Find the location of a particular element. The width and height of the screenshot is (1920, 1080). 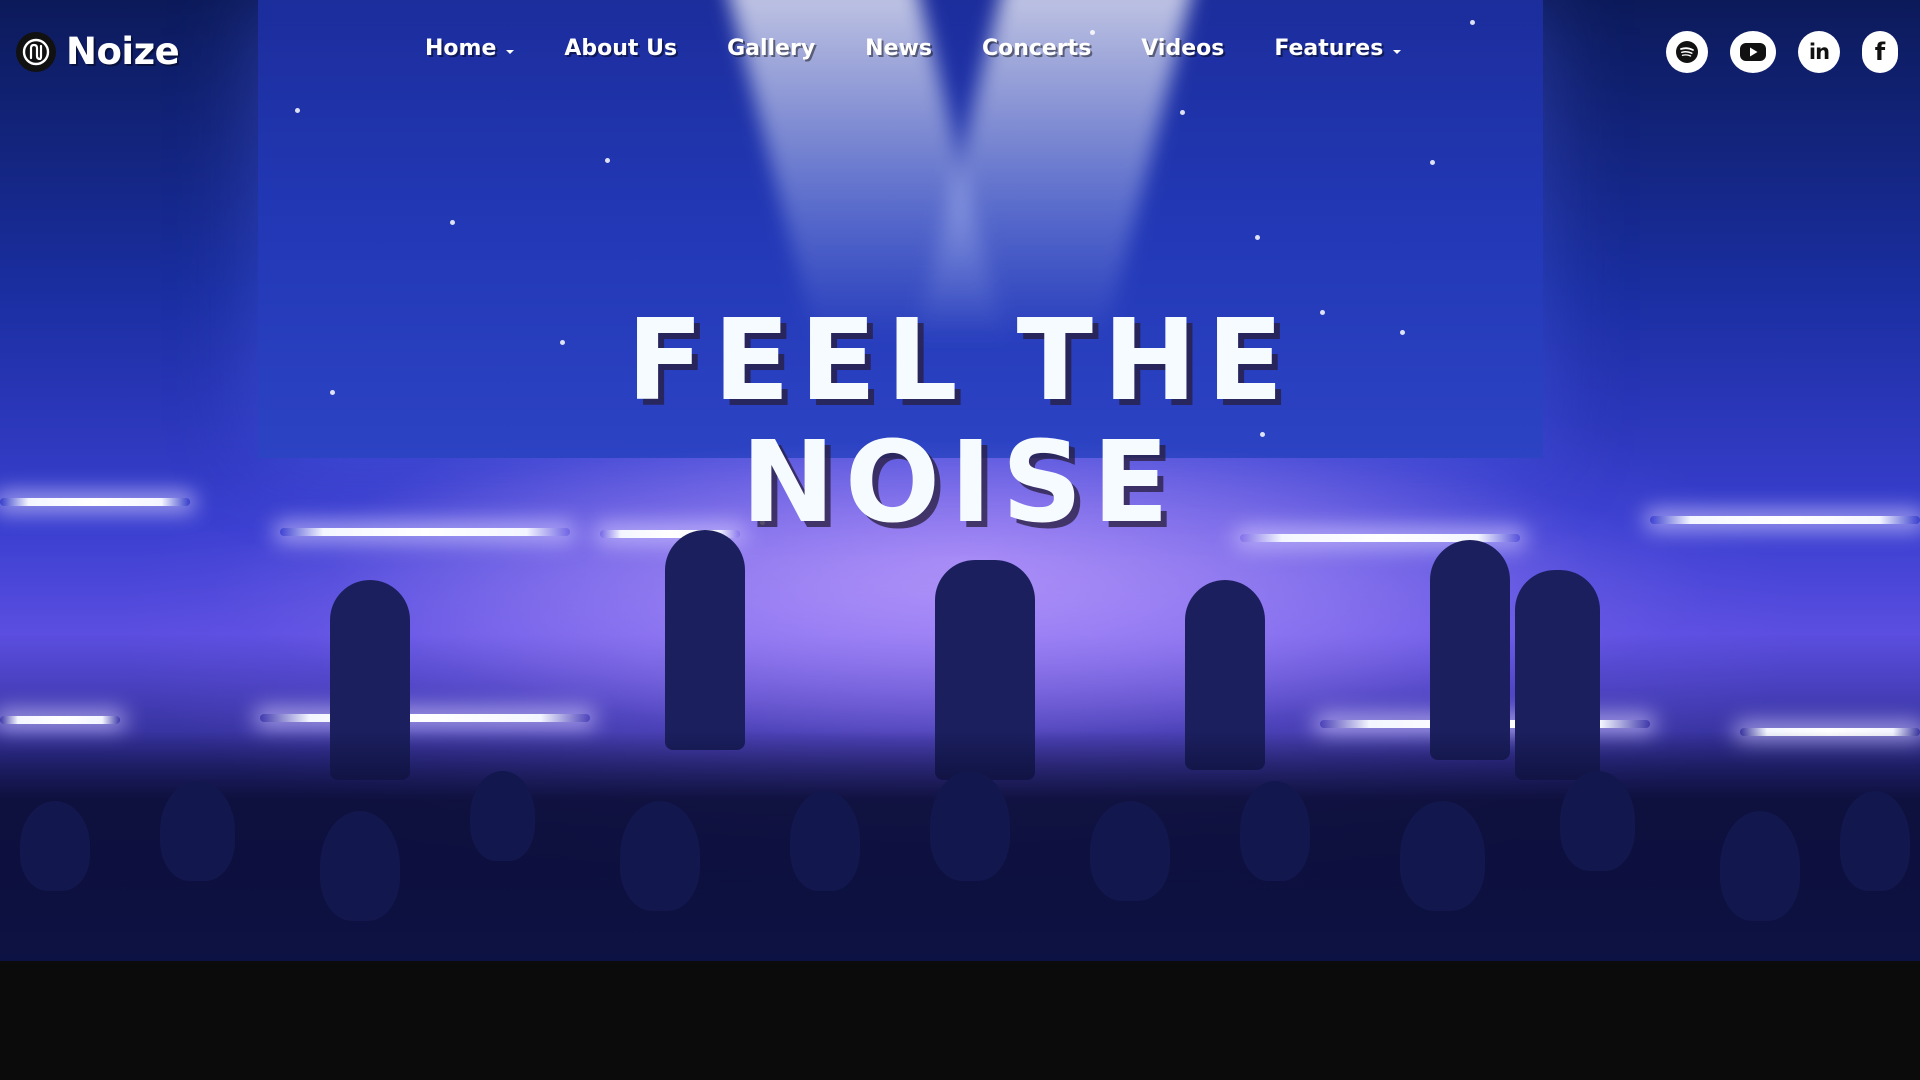

nav-item-label: Videos is located at coordinates (1183, 48).